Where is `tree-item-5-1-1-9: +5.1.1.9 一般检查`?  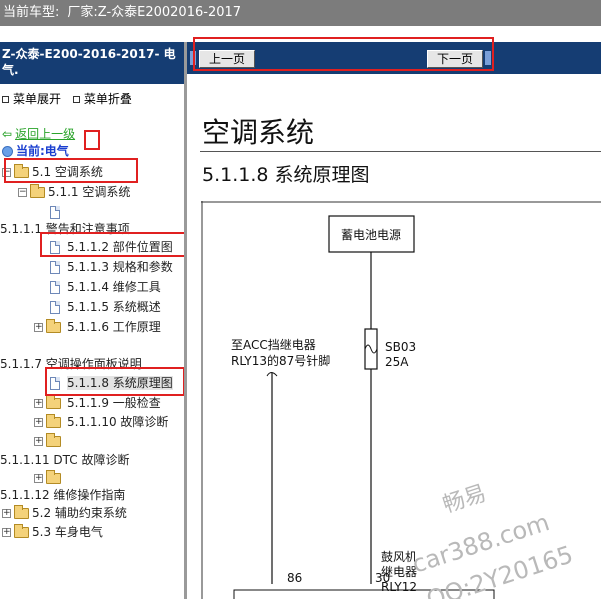 tree-item-5-1-1-9: +5.1.1.9 一般检查 is located at coordinates (97, 403).